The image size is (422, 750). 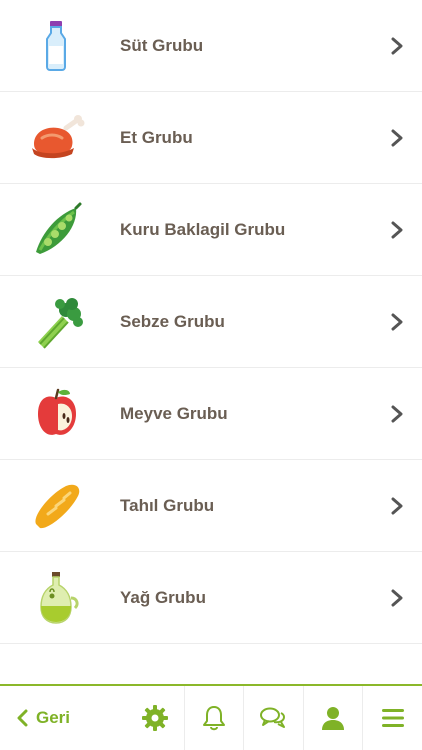 I want to click on list-item-yag-grubu: Yağ Grubu, so click(x=211, y=598).